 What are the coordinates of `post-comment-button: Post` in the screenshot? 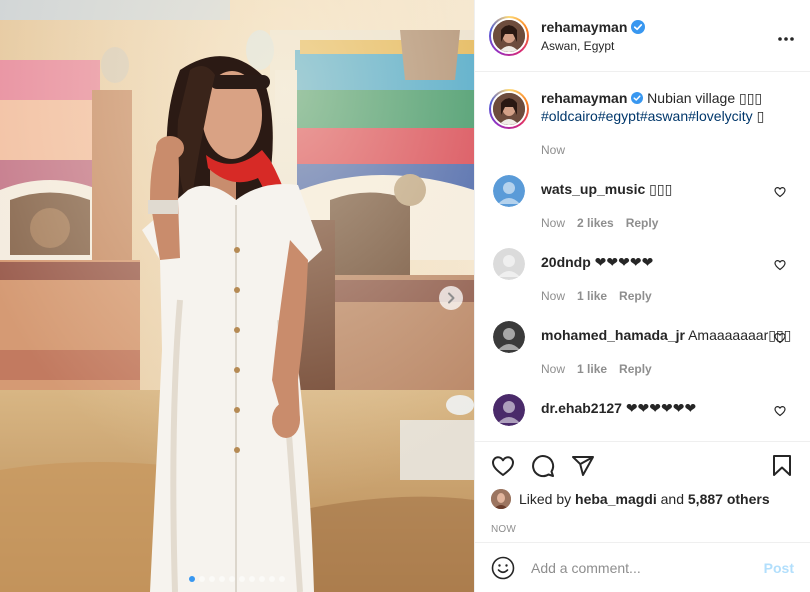 It's located at (779, 568).